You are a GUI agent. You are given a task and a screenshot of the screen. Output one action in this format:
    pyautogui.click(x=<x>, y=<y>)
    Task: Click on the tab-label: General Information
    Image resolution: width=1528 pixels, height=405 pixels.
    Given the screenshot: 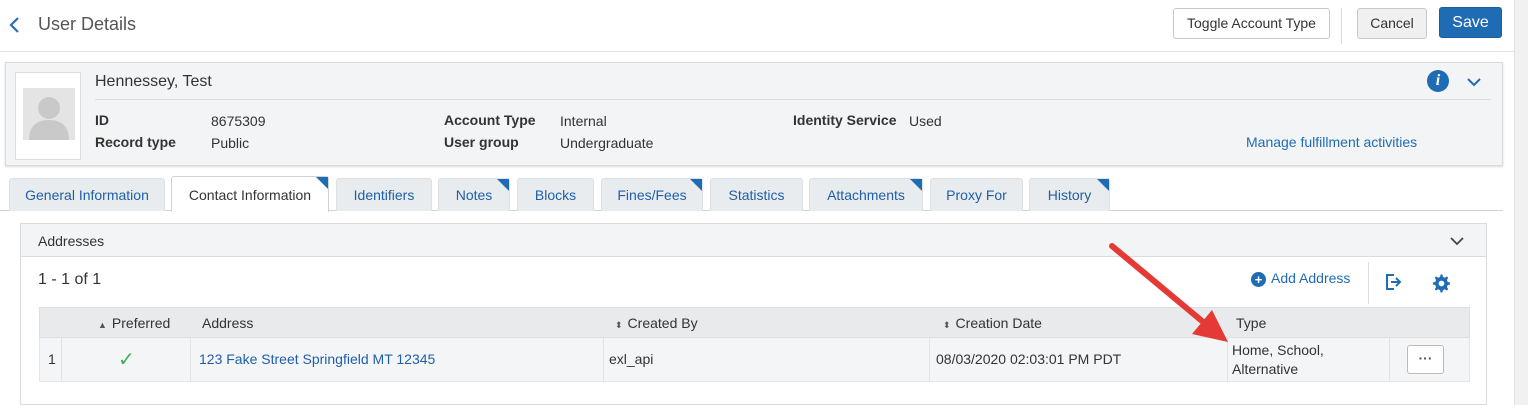 What is the action you would take?
    pyautogui.click(x=87, y=195)
    